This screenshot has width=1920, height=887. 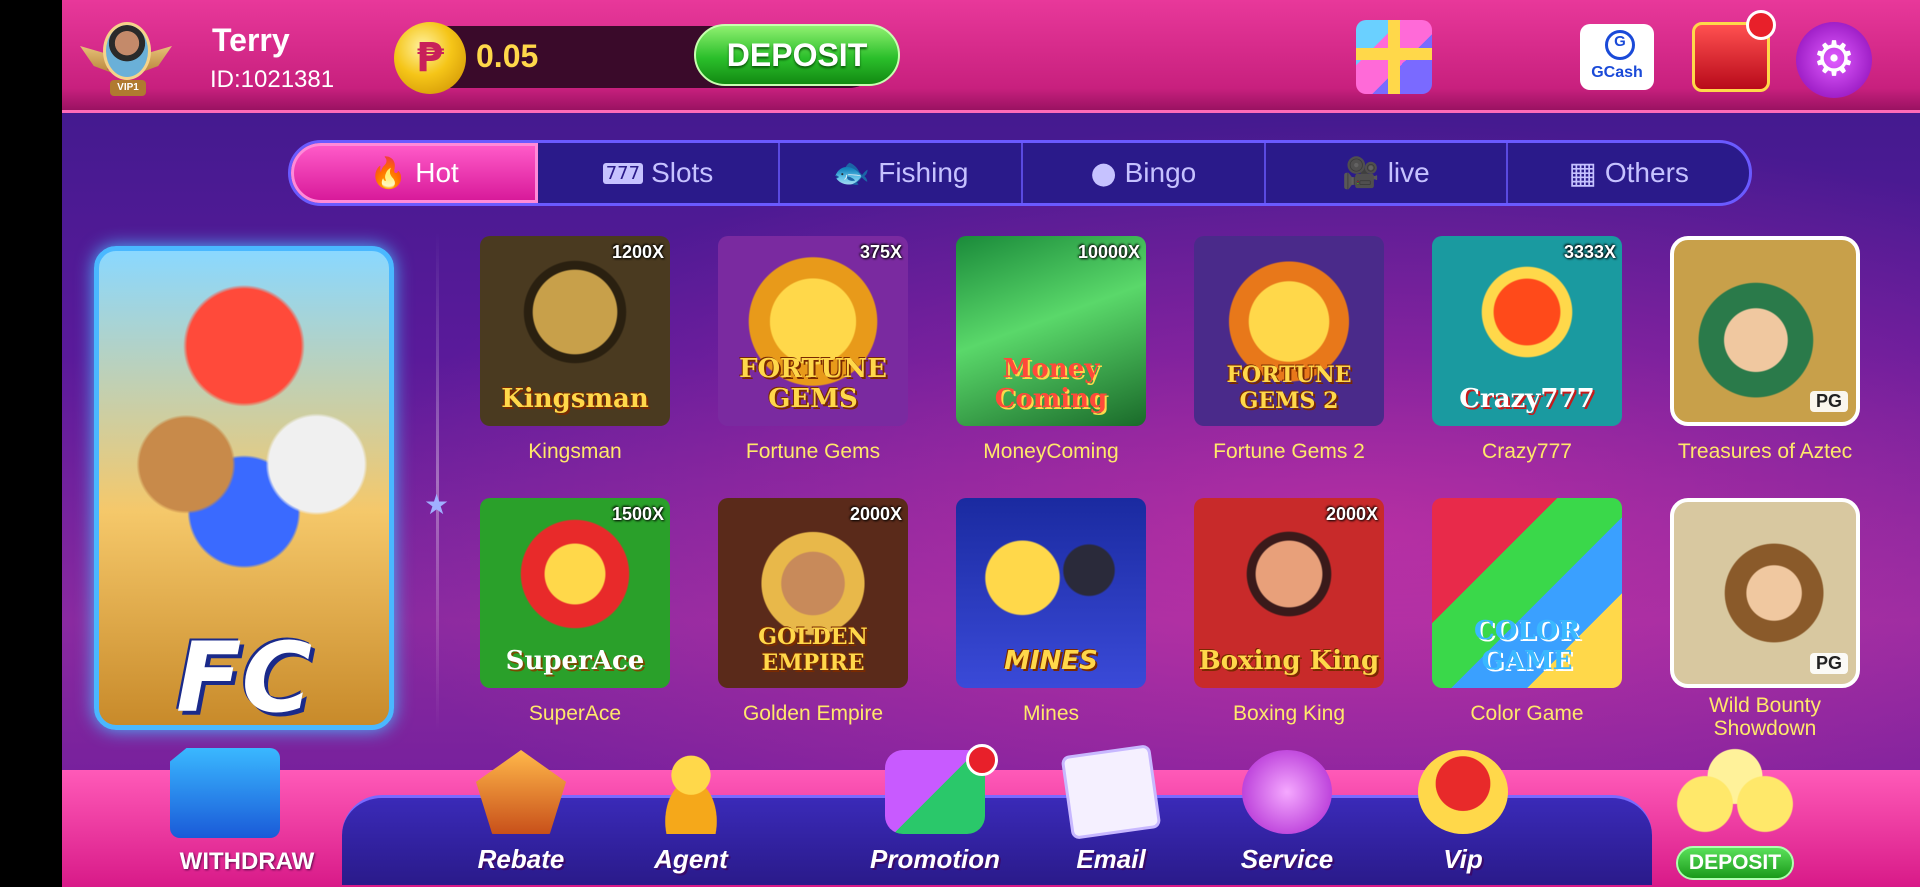 What do you see at coordinates (1527, 451) in the screenshot?
I see `game-label: Crazy777` at bounding box center [1527, 451].